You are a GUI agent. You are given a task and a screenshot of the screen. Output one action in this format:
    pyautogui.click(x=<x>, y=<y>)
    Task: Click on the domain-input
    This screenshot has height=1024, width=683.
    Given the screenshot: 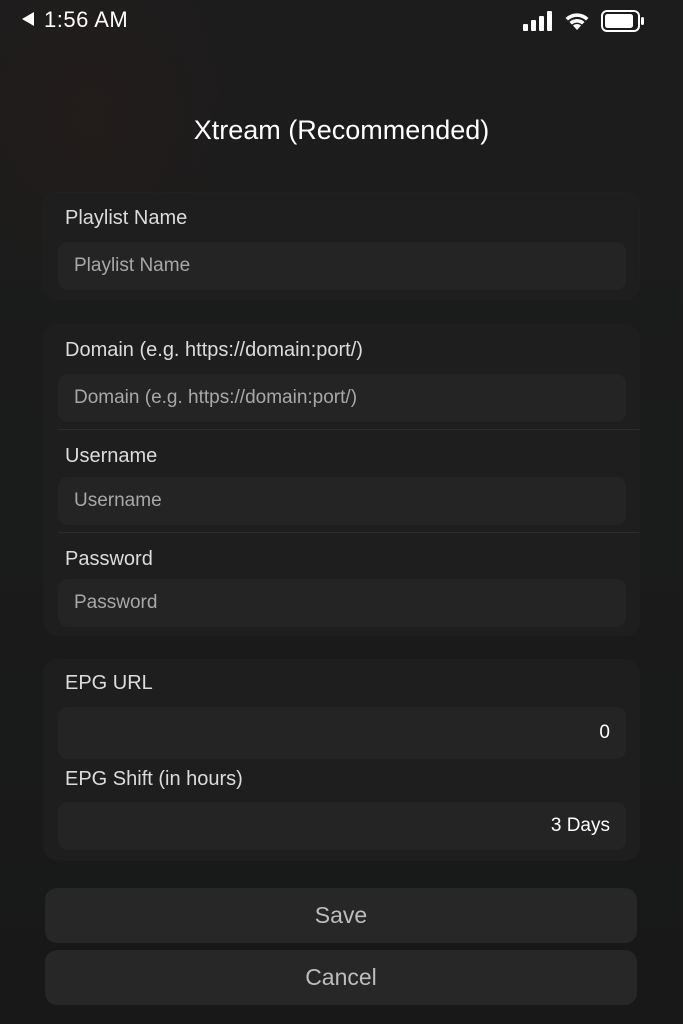 What is the action you would take?
    pyautogui.click(x=342, y=398)
    